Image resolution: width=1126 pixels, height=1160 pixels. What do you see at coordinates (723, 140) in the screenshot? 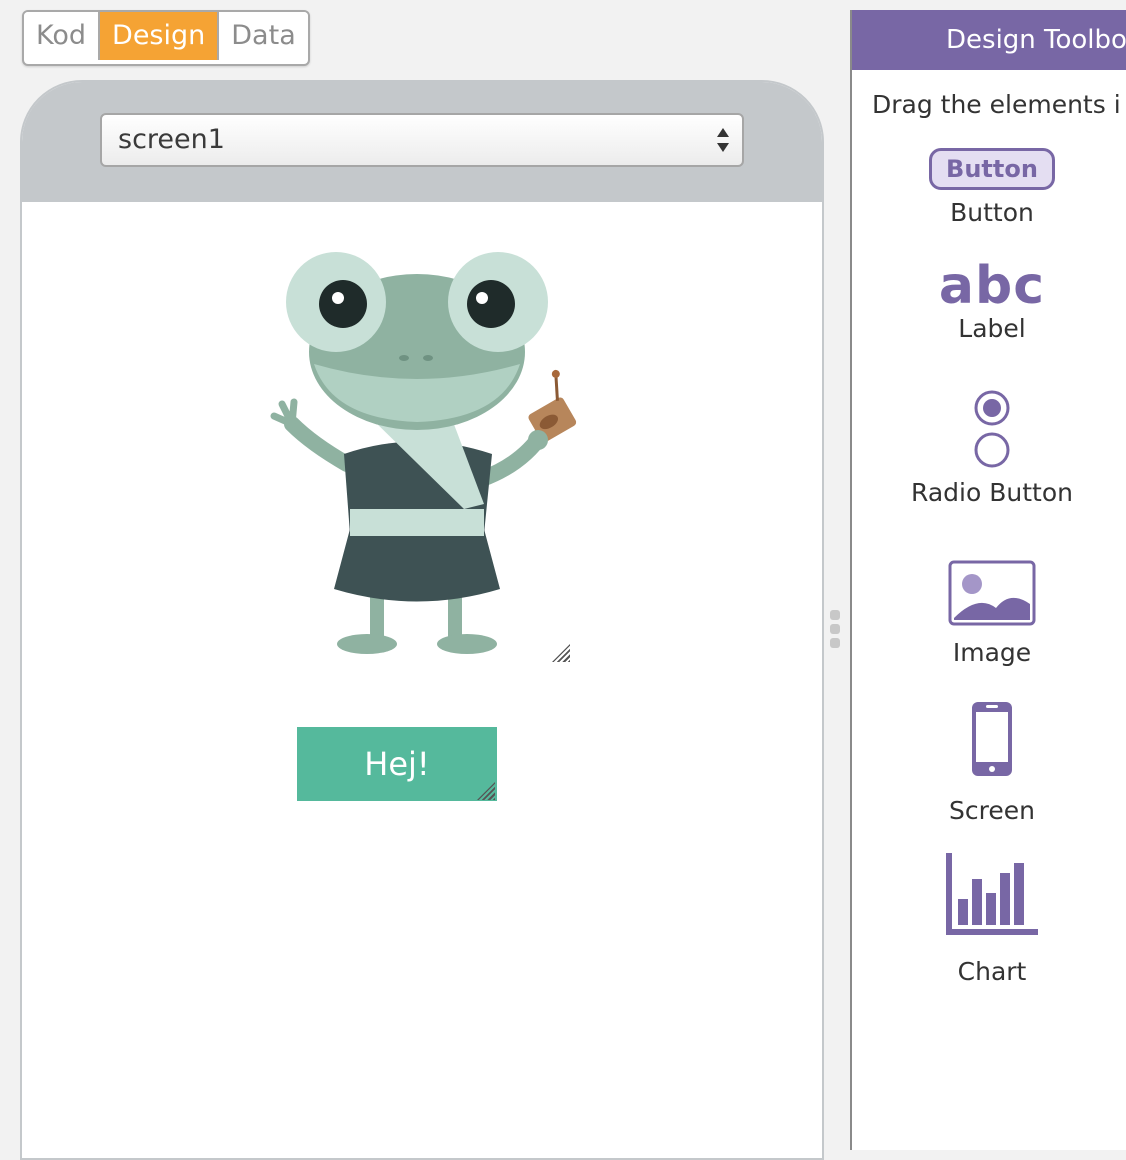
I see `select-arrows-icon` at bounding box center [723, 140].